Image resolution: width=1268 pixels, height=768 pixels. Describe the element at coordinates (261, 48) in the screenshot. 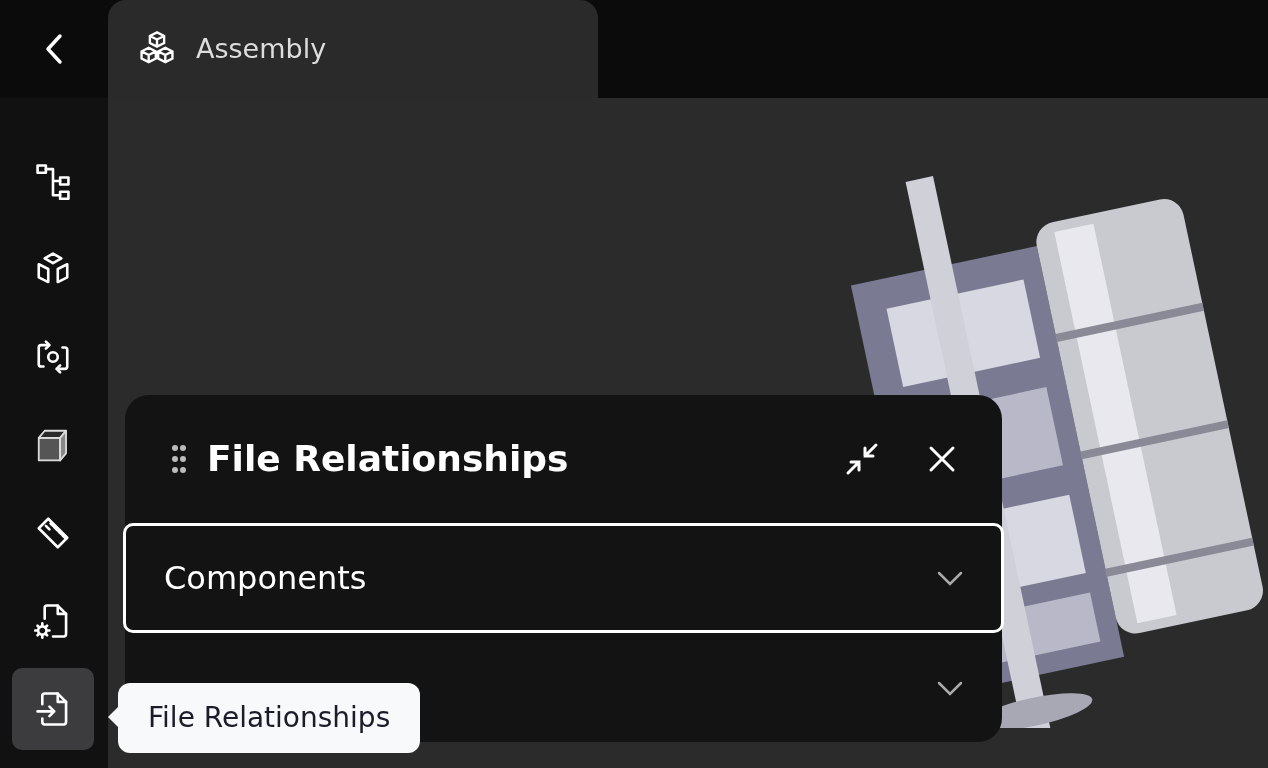

I see `tab-title: Assembly` at that location.